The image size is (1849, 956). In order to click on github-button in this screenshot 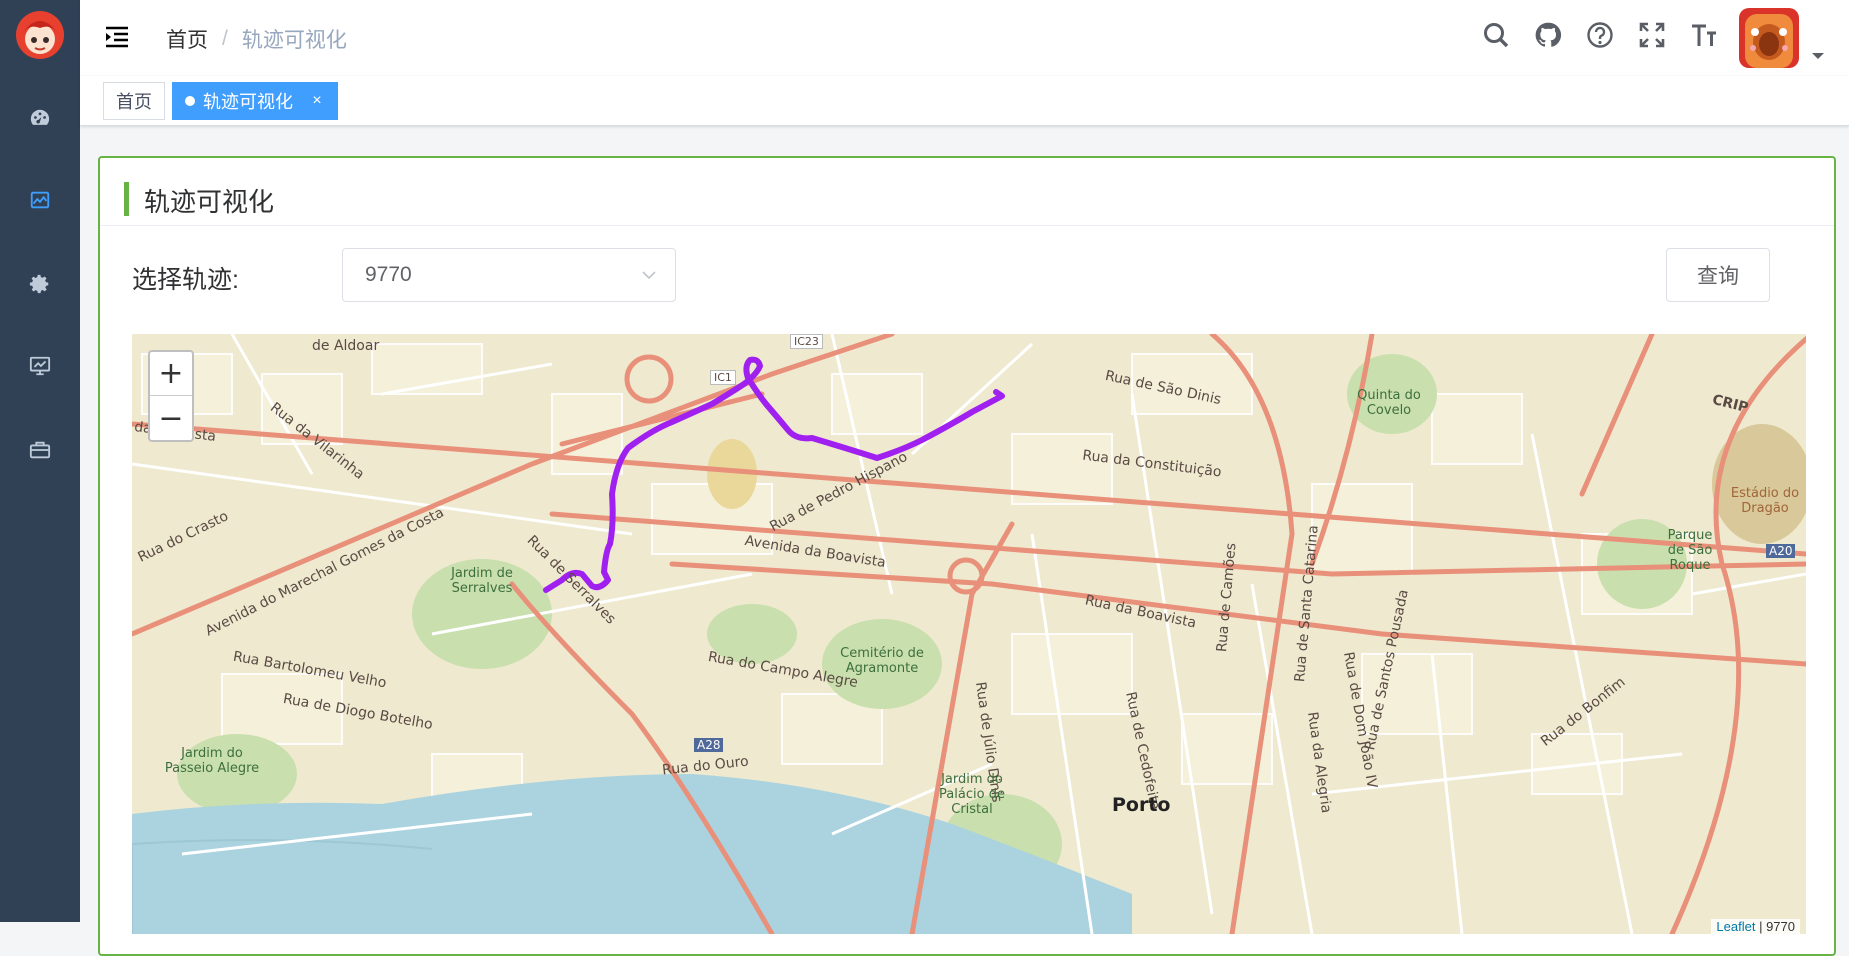, I will do `click(1548, 35)`.